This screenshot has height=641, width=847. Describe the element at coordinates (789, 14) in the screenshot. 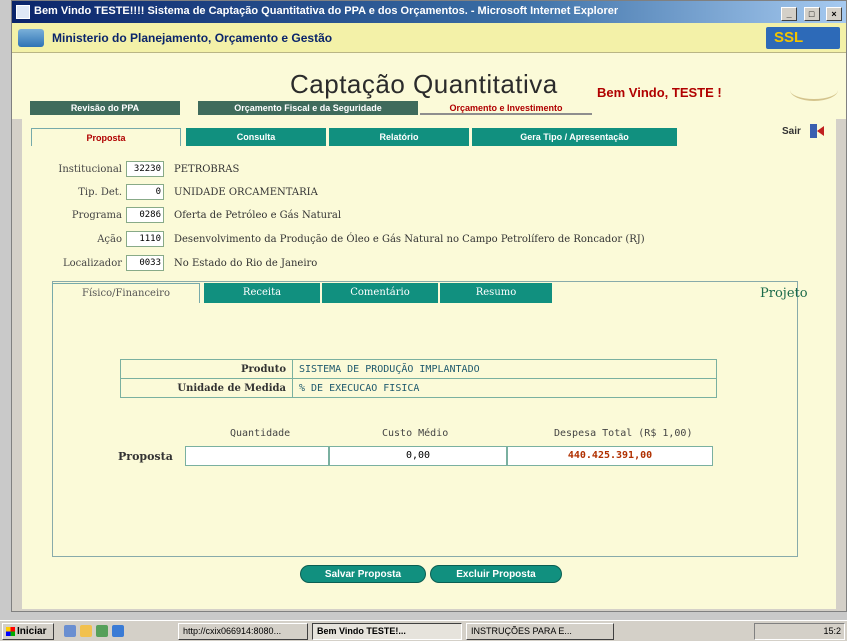

I see `minimize-button: _` at that location.